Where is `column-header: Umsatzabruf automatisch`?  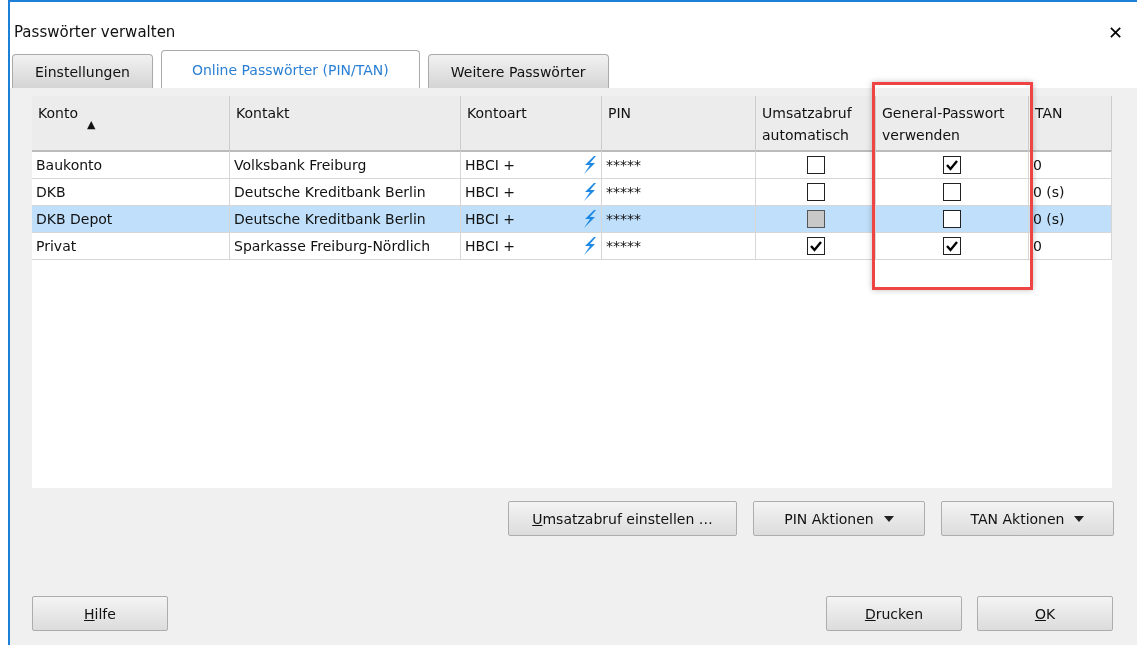 column-header: Umsatzabruf automatisch is located at coordinates (816, 124).